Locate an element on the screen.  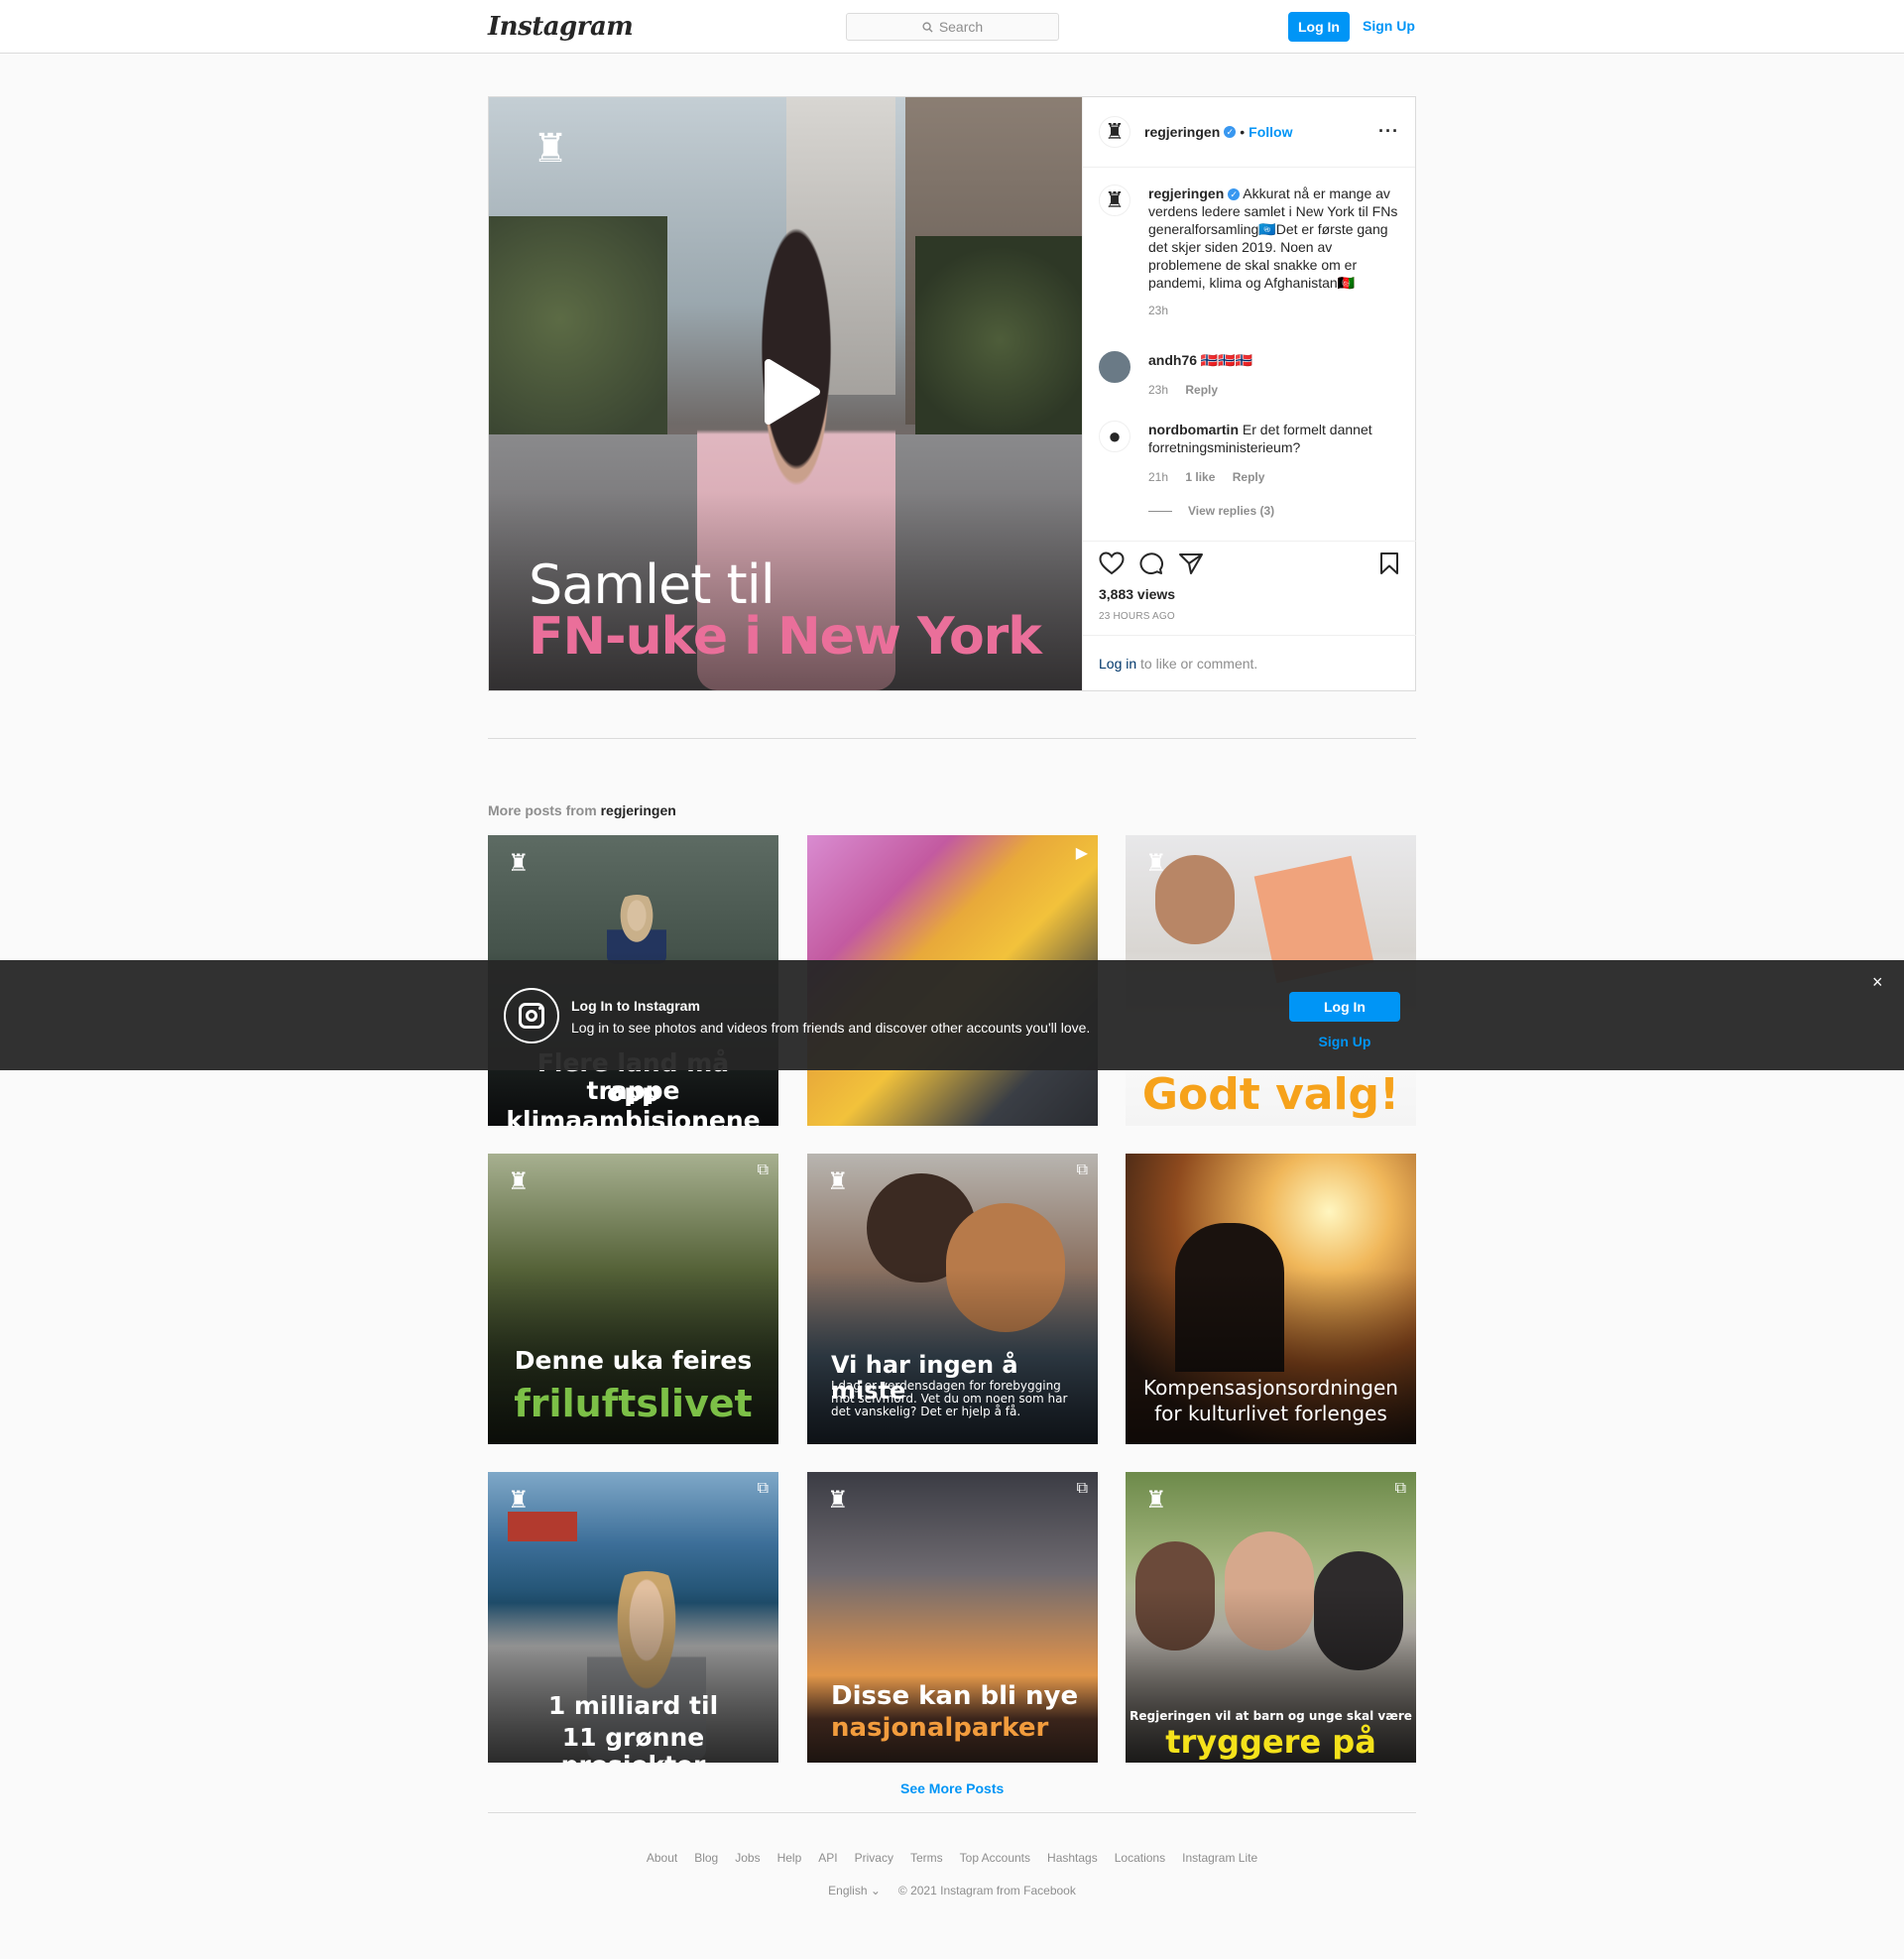
thumbnail-caption-line1: Kompensasjonsordningen is located at coordinates (1270, 1388).